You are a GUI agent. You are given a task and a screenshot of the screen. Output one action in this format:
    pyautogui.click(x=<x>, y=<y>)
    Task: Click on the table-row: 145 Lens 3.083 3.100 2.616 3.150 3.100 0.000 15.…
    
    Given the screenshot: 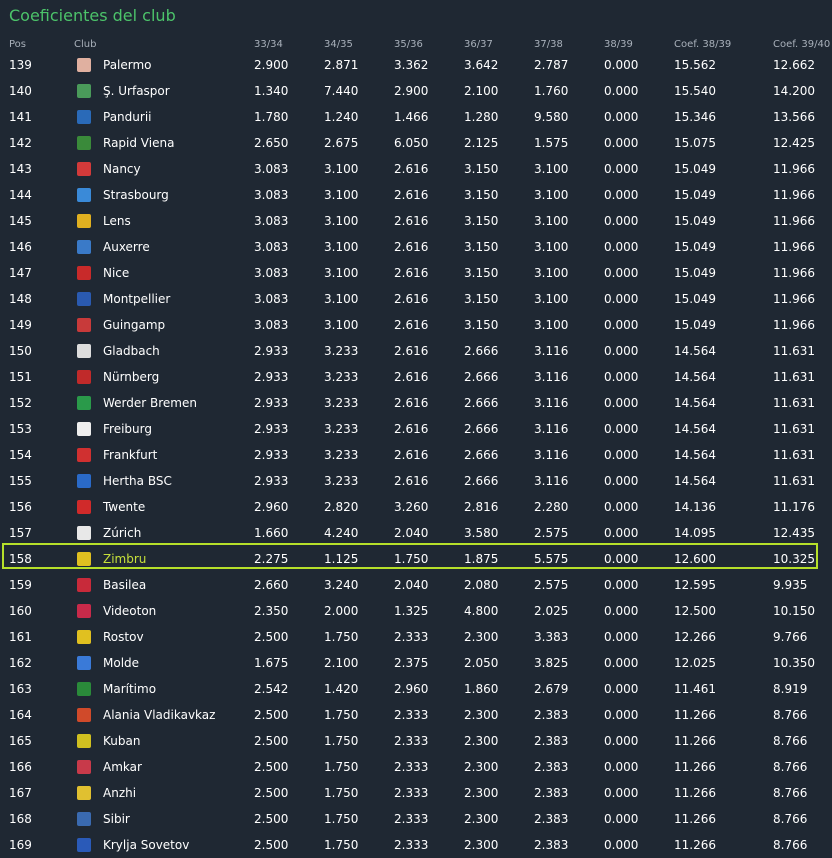 What is the action you would take?
    pyautogui.click(x=416, y=221)
    